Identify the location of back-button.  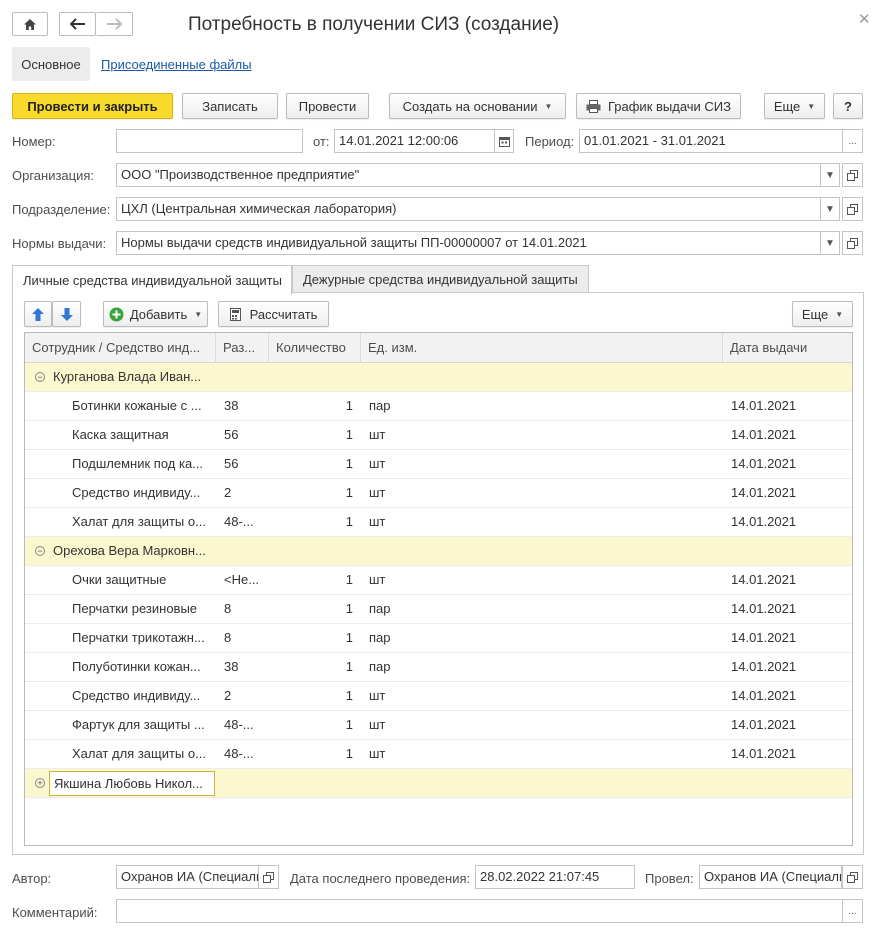
(77, 24).